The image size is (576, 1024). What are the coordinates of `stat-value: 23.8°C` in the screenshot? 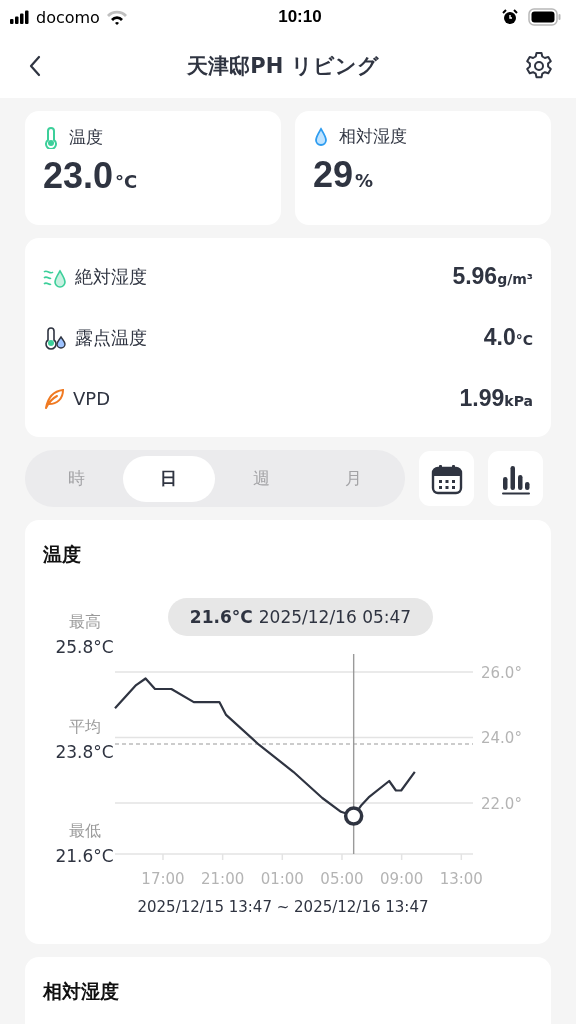 It's located at (84, 751).